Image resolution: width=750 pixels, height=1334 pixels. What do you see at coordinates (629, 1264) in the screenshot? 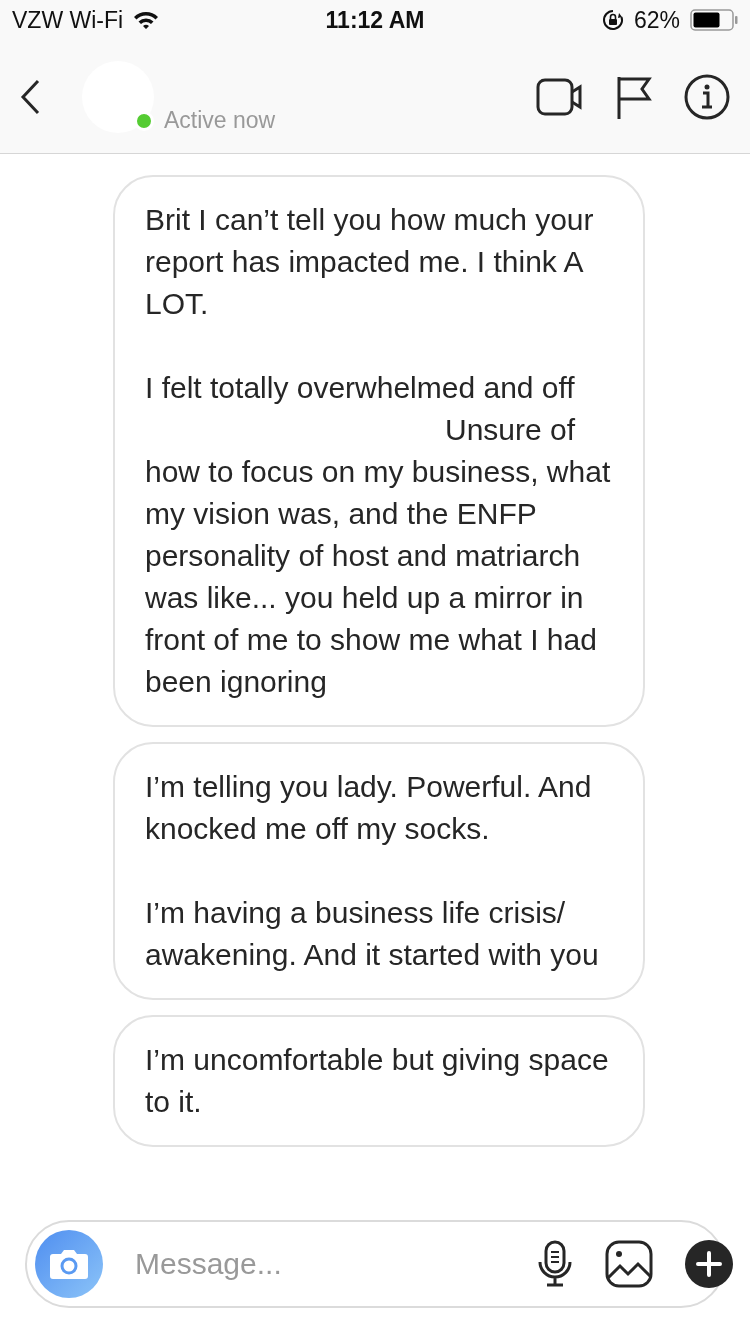
I see `gallery-icon` at bounding box center [629, 1264].